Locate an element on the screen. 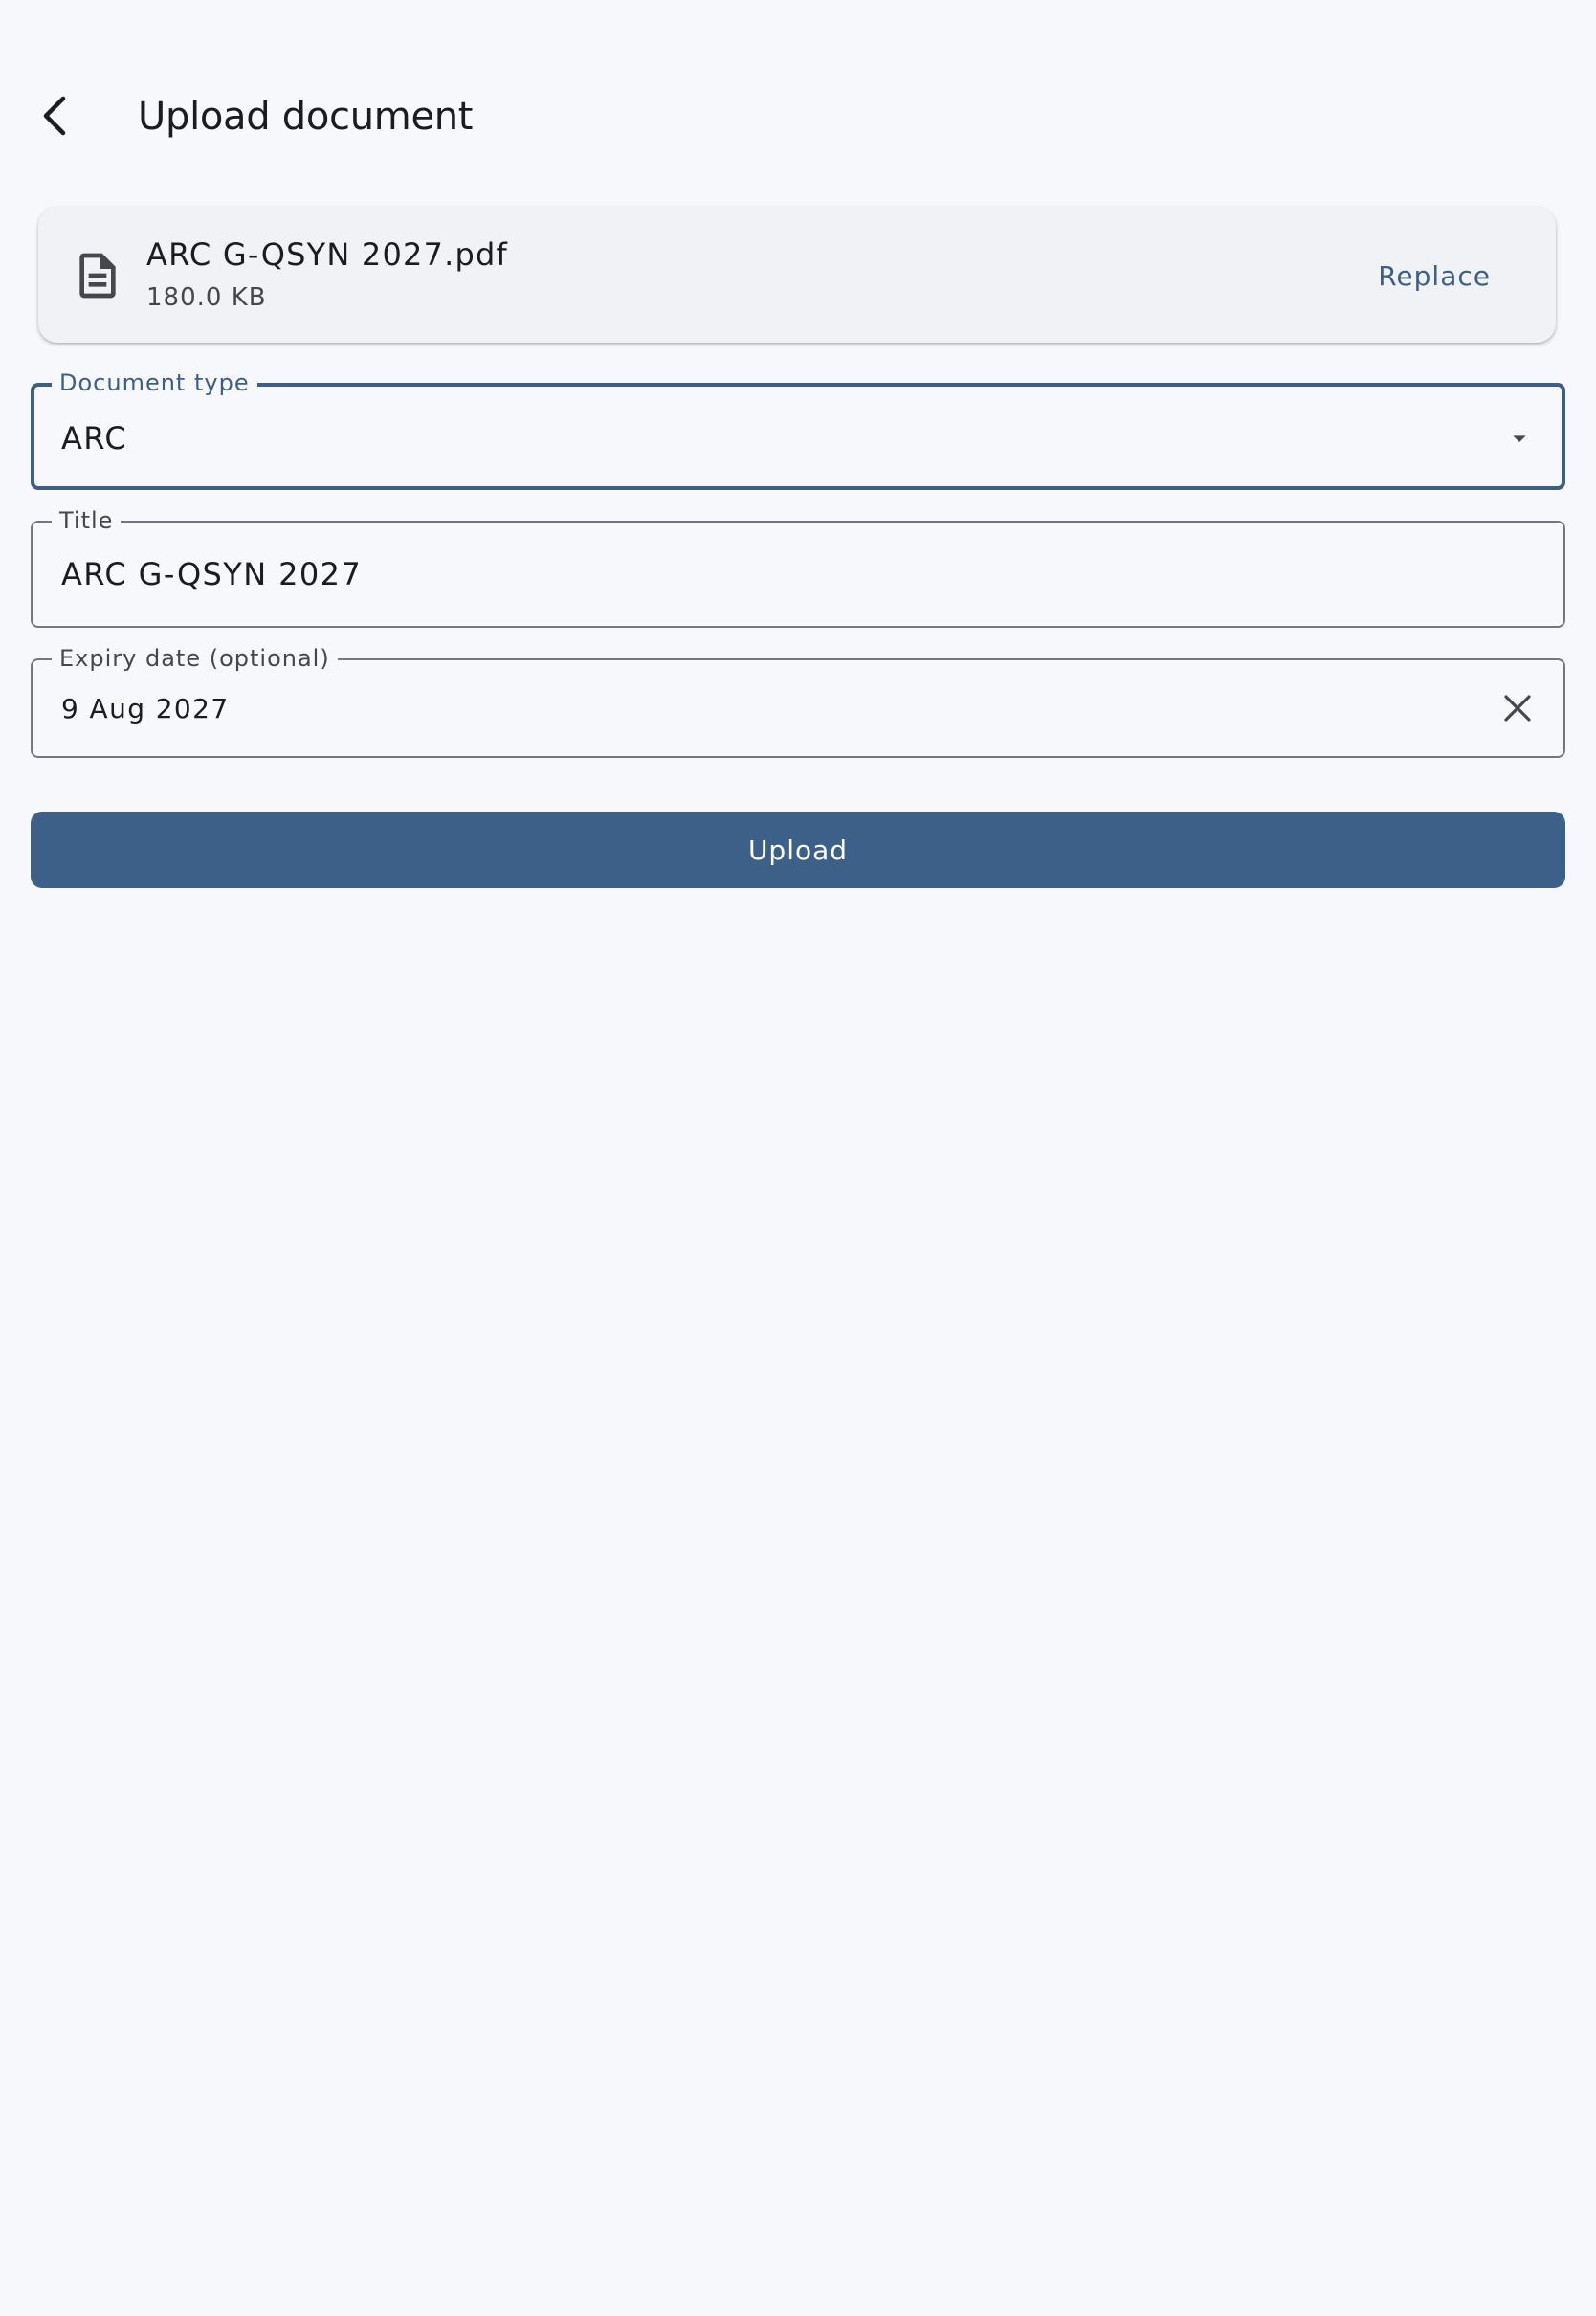 Image resolution: width=1596 pixels, height=2316 pixels. file-name: ARC G-QSYN 2027.pdf is located at coordinates (328, 254).